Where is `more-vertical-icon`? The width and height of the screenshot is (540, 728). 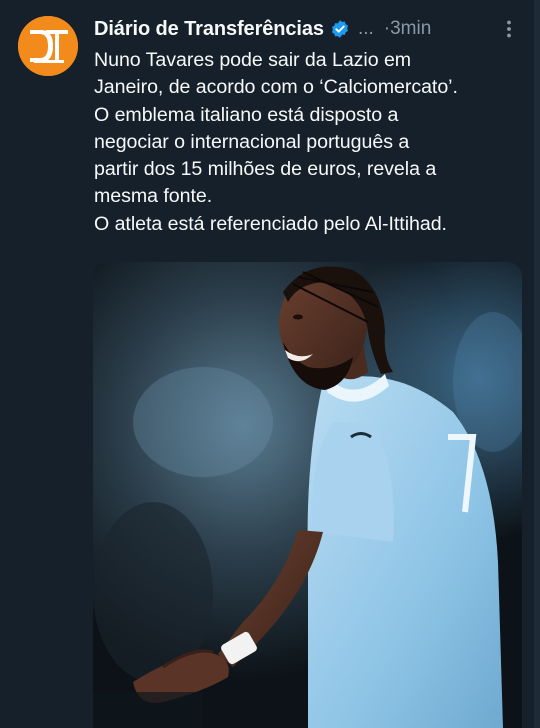 more-vertical-icon is located at coordinates (509, 29).